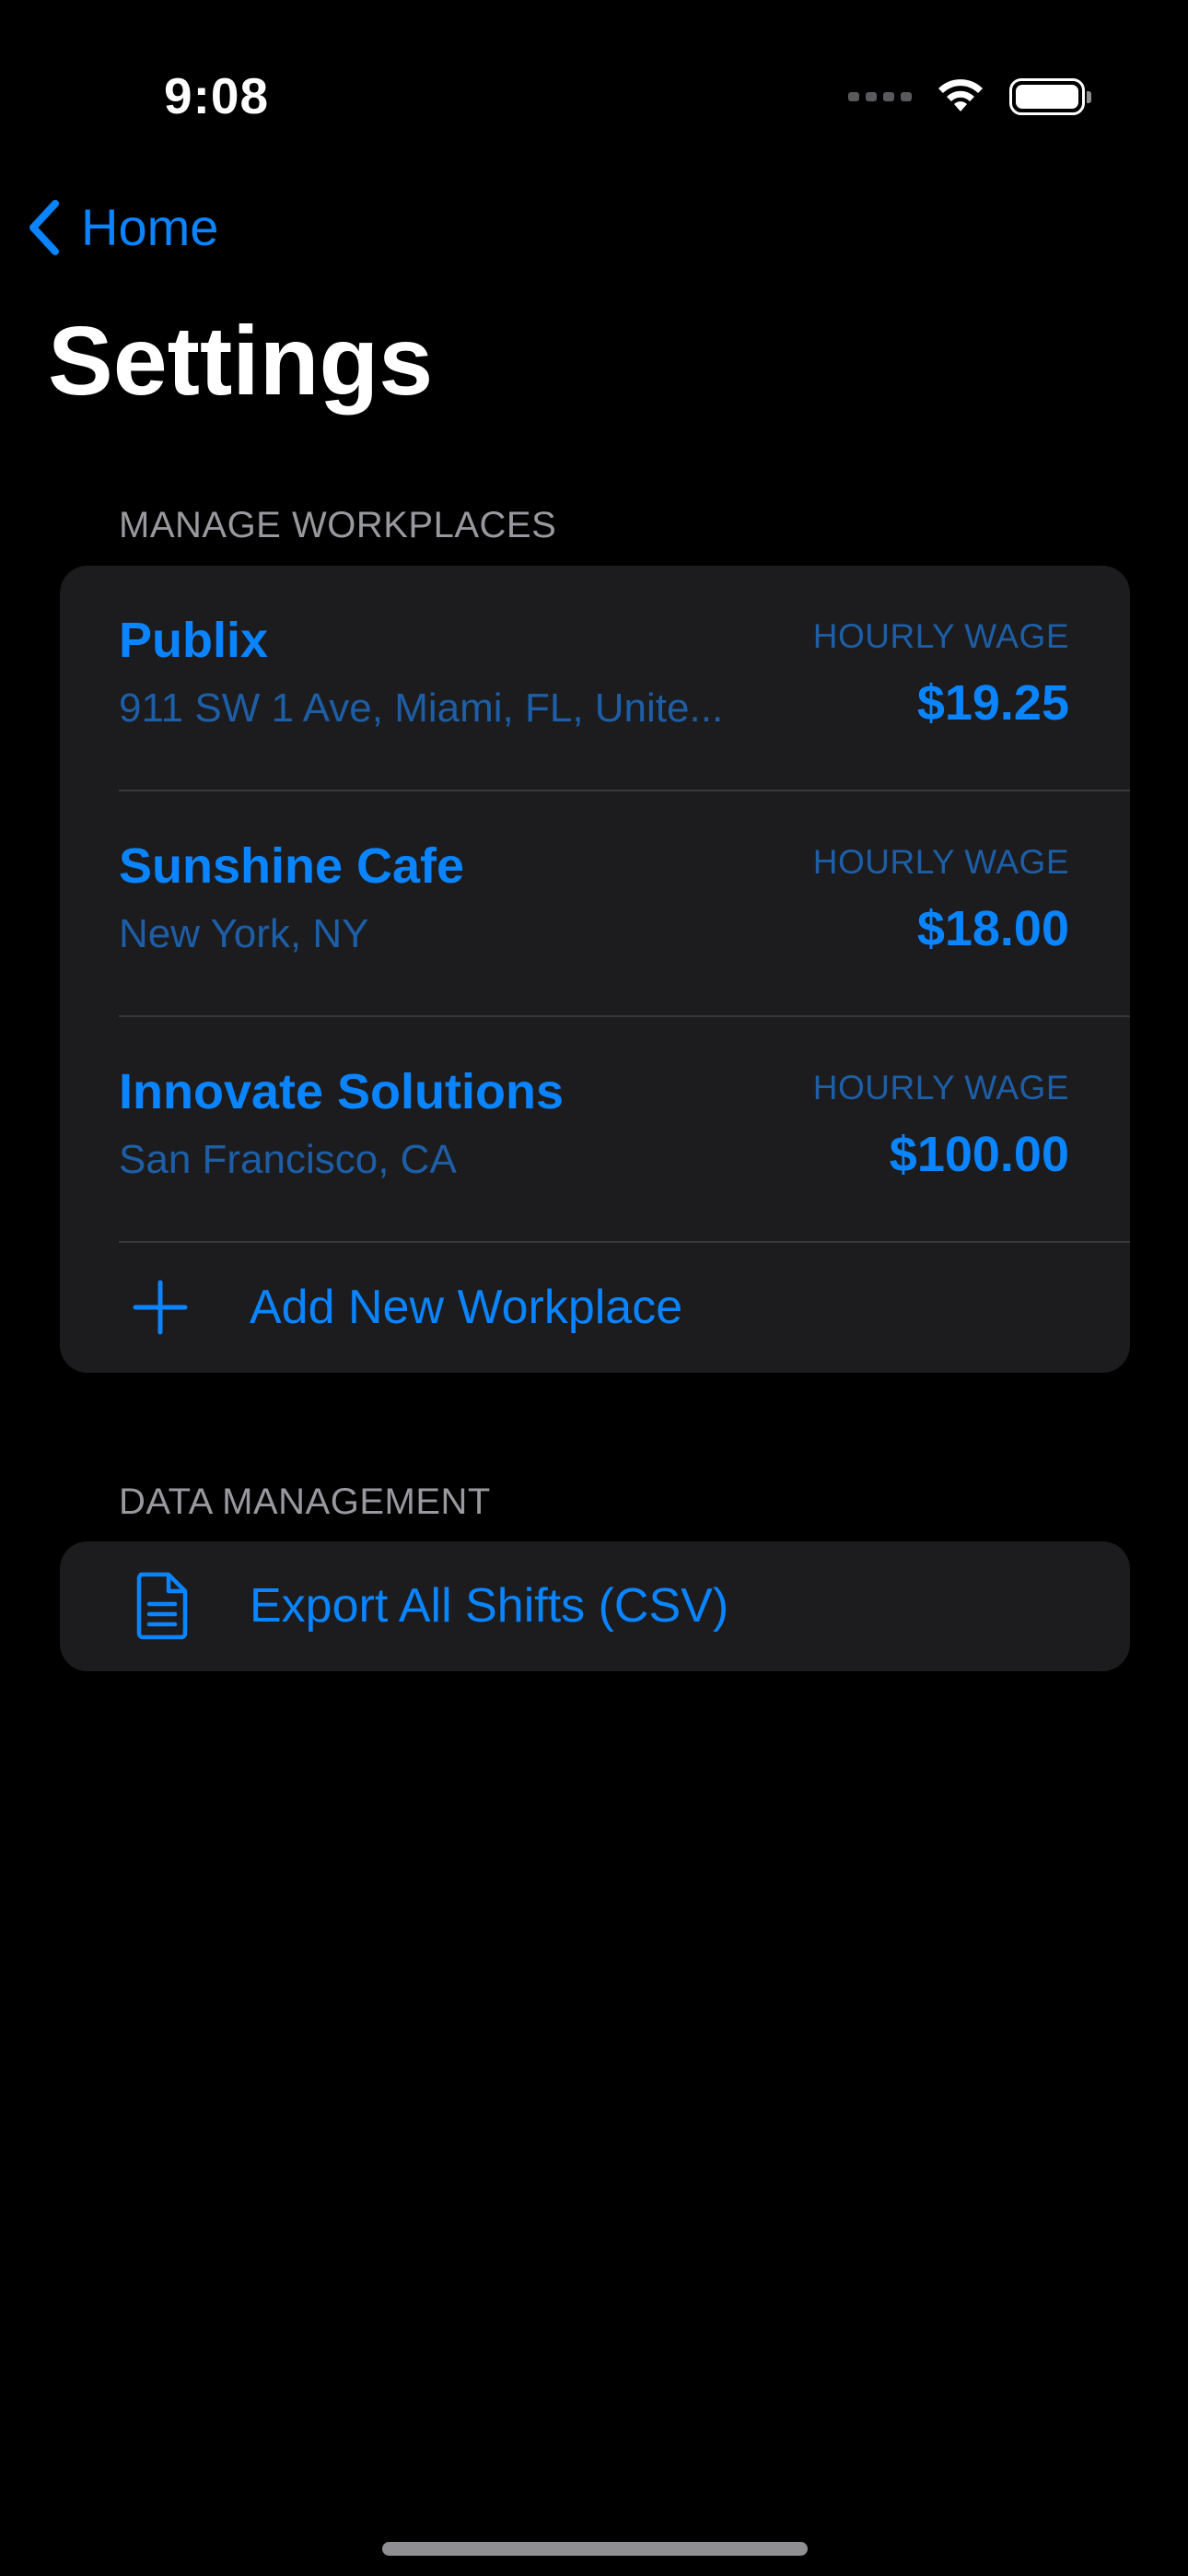  What do you see at coordinates (992, 703) in the screenshot?
I see `hourly-wage-value: $19.25` at bounding box center [992, 703].